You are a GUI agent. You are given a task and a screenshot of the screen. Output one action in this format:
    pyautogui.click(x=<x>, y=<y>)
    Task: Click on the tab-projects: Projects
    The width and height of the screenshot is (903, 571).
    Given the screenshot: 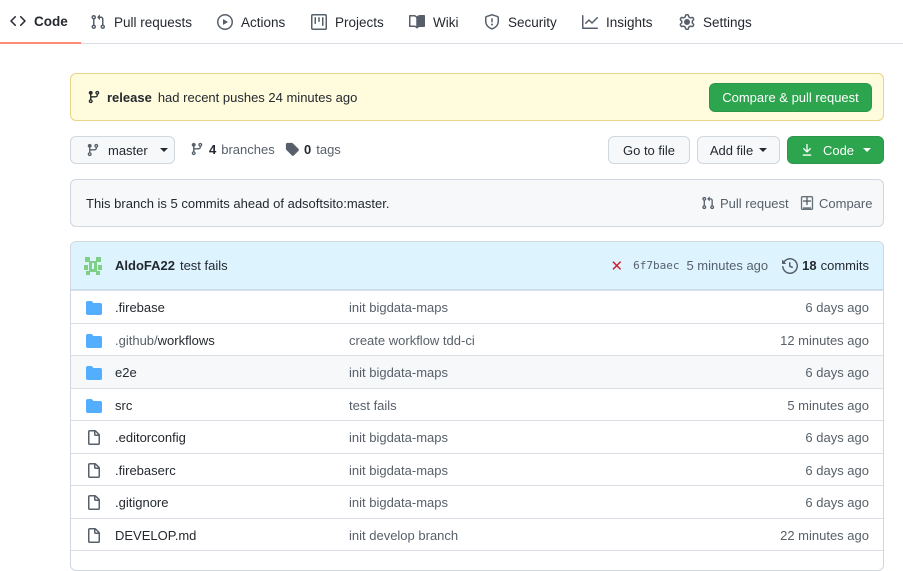 What is the action you would take?
    pyautogui.click(x=347, y=22)
    